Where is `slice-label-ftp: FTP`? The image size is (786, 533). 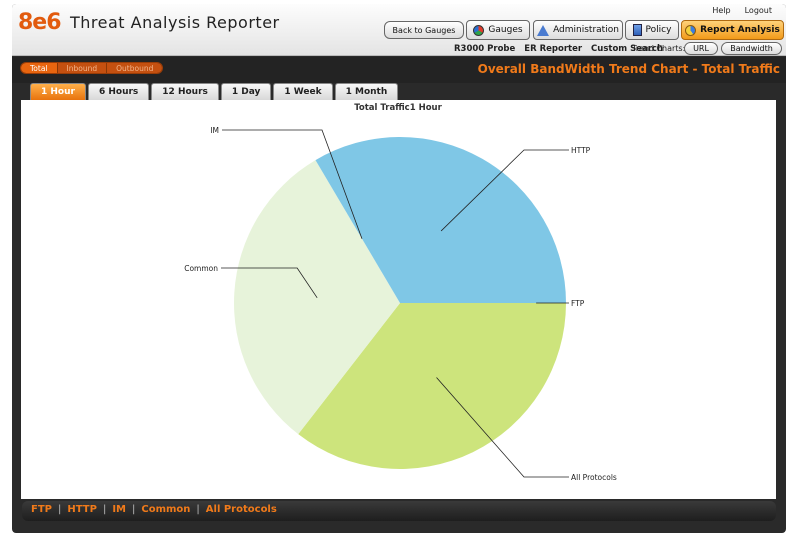 slice-label-ftp: FTP is located at coordinates (578, 303).